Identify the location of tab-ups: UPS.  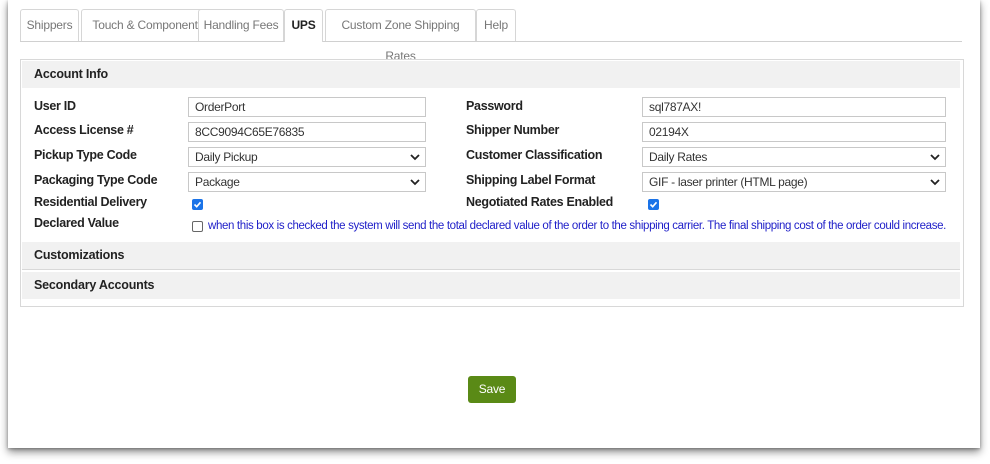
(303, 25).